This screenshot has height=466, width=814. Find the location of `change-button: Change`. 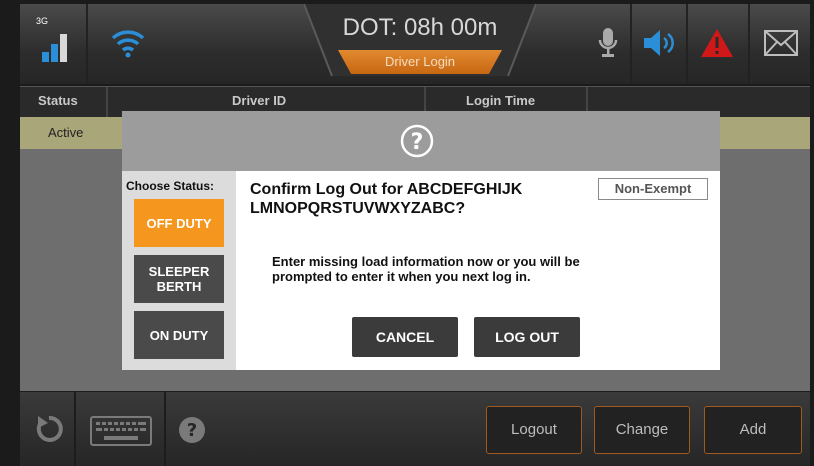

change-button: Change is located at coordinates (642, 430).